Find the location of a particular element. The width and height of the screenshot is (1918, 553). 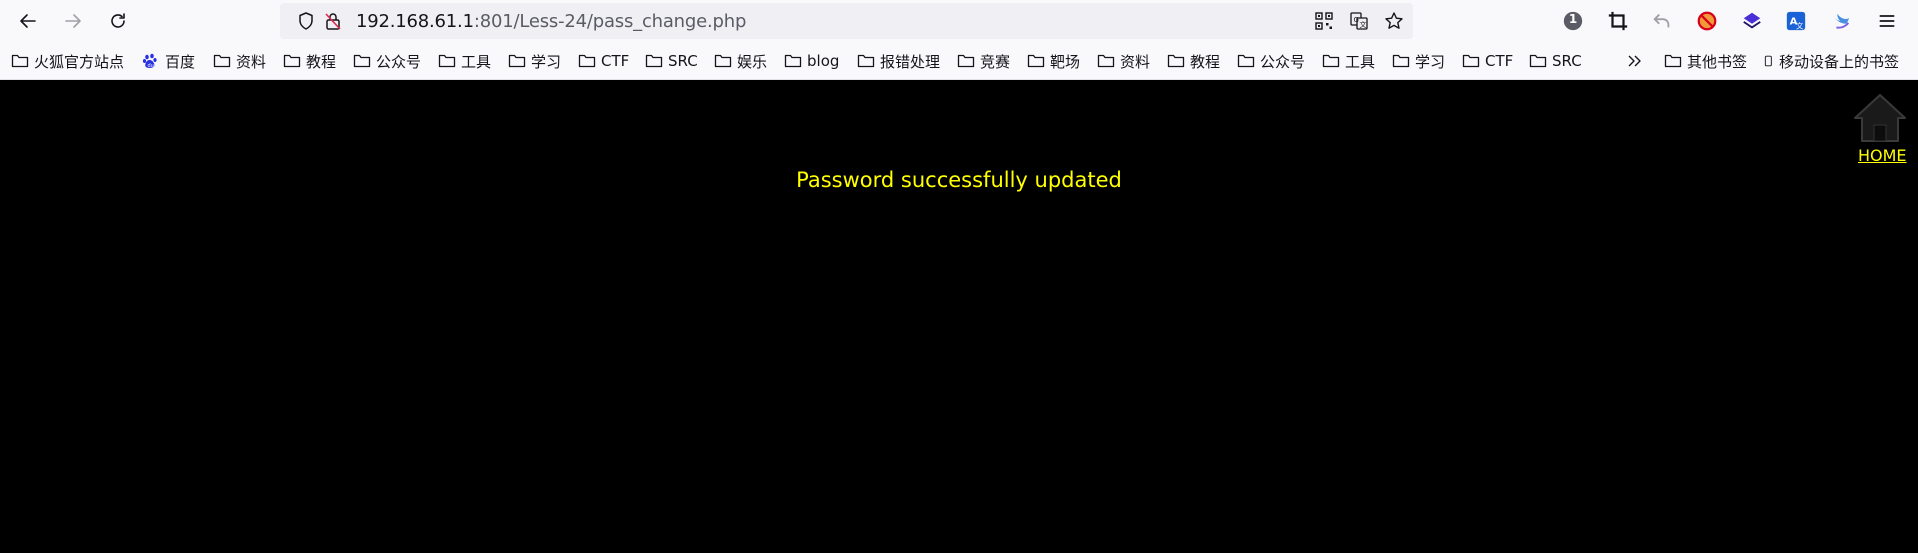

bookmark-item: 火狐官方站点 is located at coordinates (67, 61).